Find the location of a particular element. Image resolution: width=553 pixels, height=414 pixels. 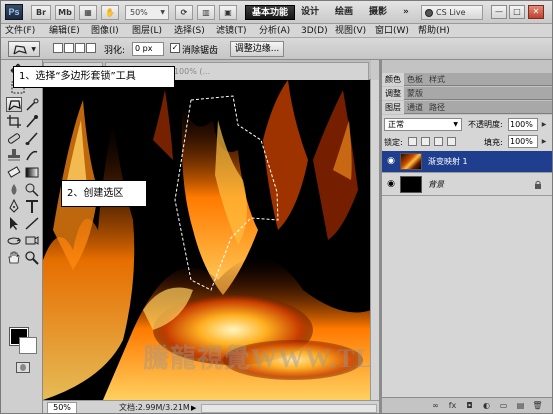

tool-preset-picker: ▼ is located at coordinates (24, 49).